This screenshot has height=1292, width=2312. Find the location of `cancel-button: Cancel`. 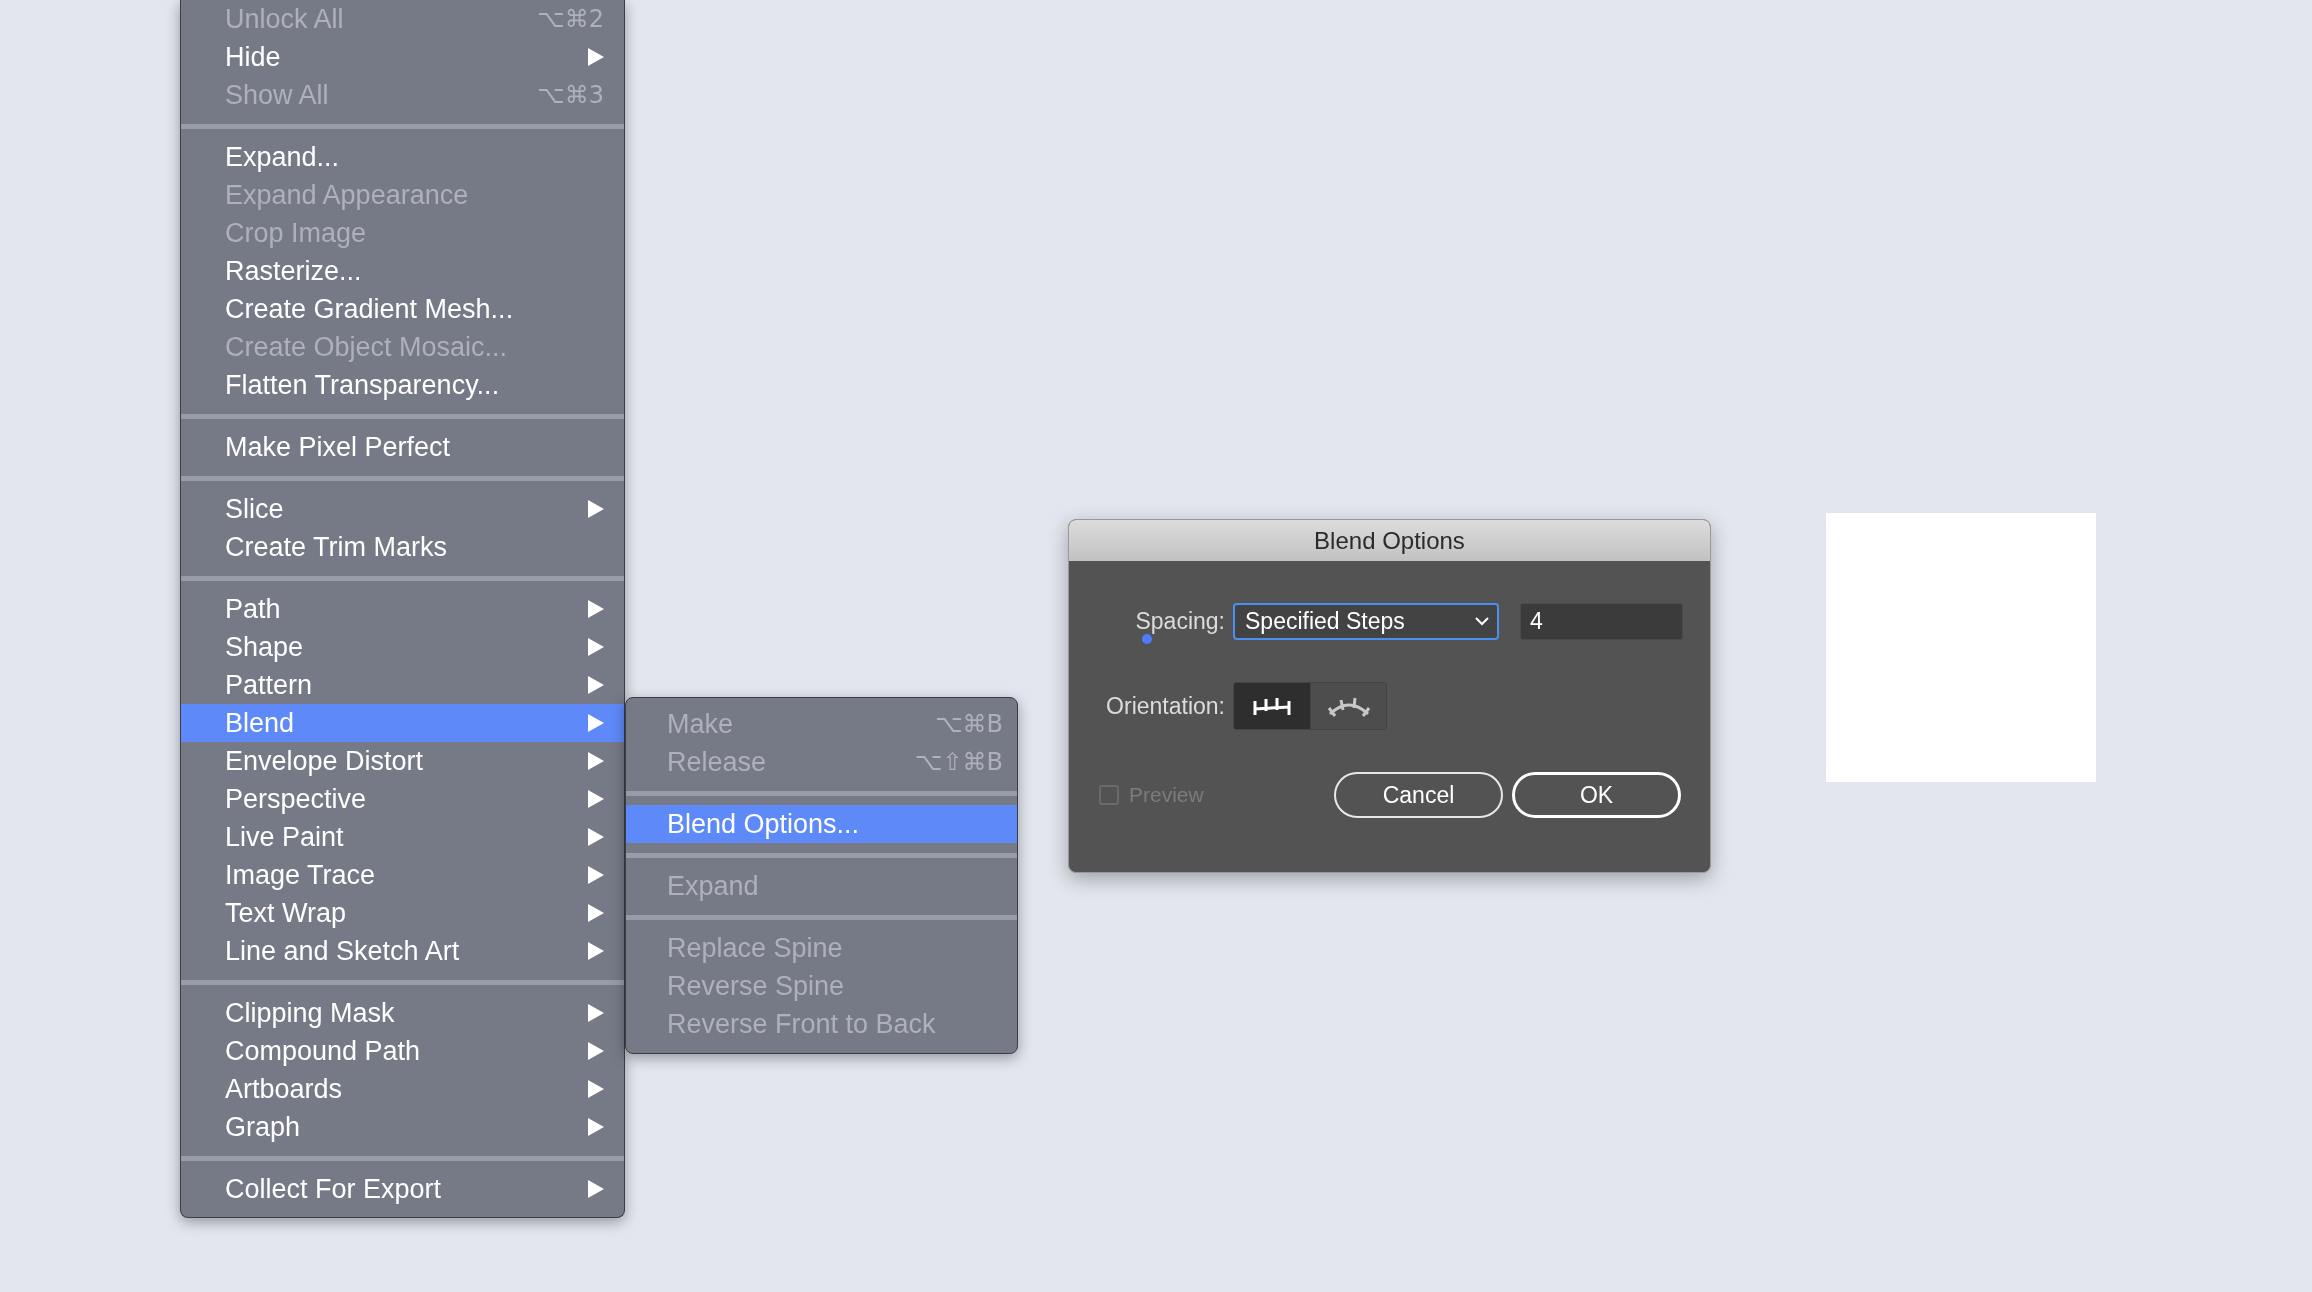

cancel-button: Cancel is located at coordinates (1418, 795).